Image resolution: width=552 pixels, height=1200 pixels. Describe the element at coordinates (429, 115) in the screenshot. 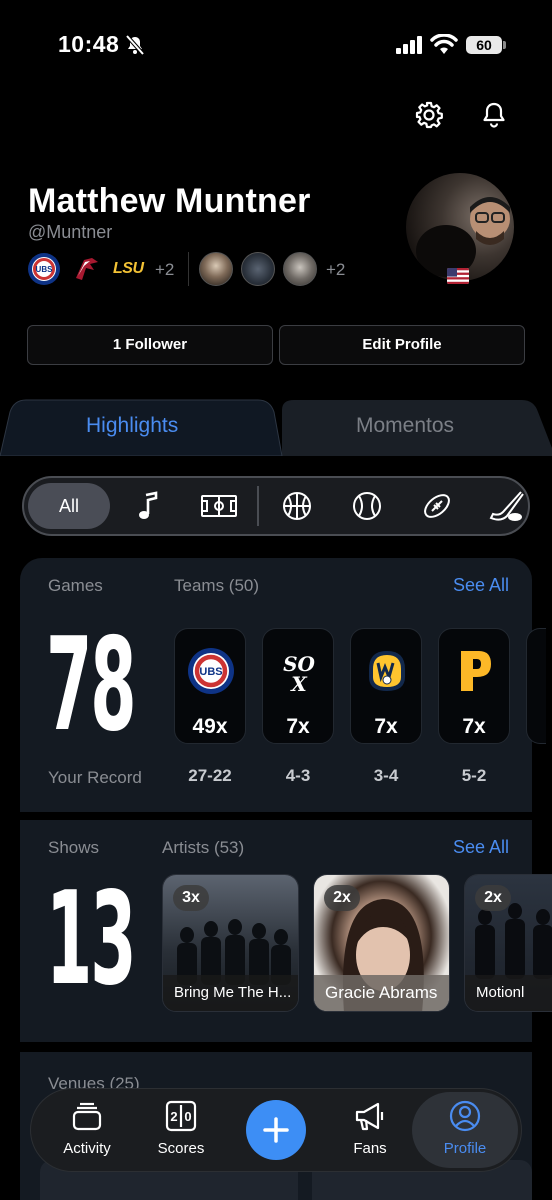

I see `settings-gear-icon` at that location.